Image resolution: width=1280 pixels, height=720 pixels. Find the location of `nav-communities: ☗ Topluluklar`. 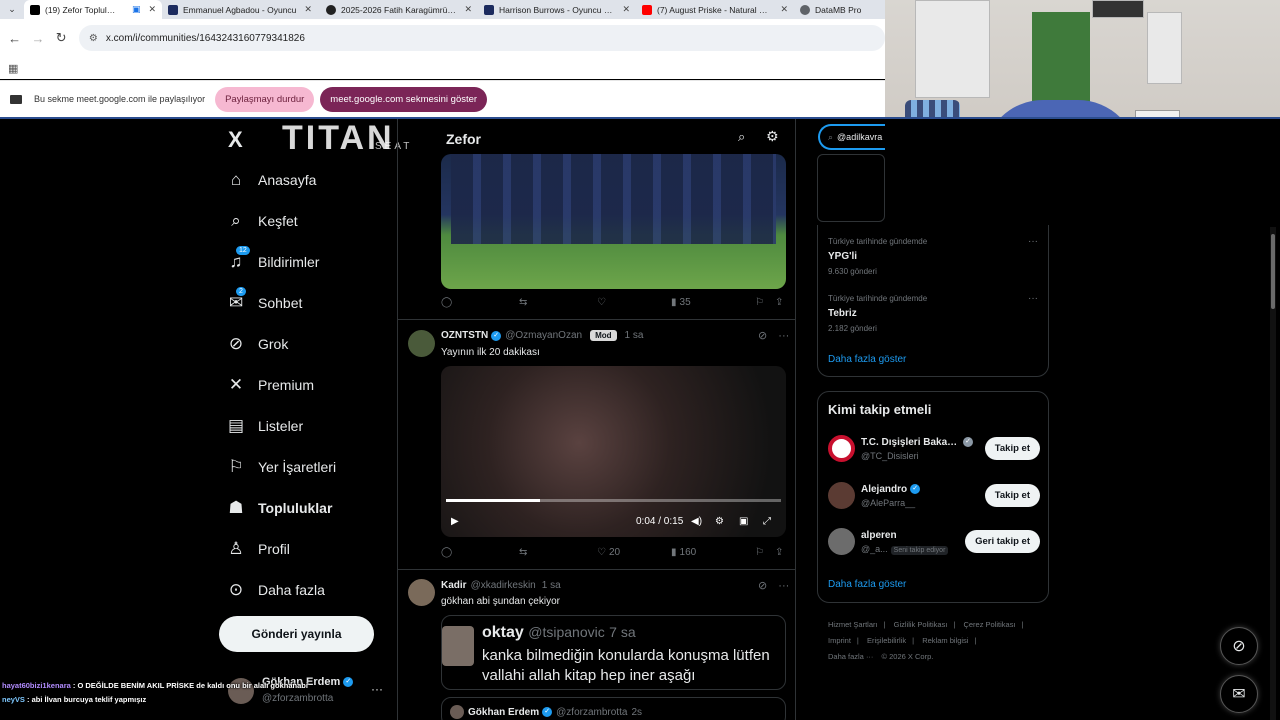

nav-communities: ☗ Topluluklar is located at coordinates (279, 508).